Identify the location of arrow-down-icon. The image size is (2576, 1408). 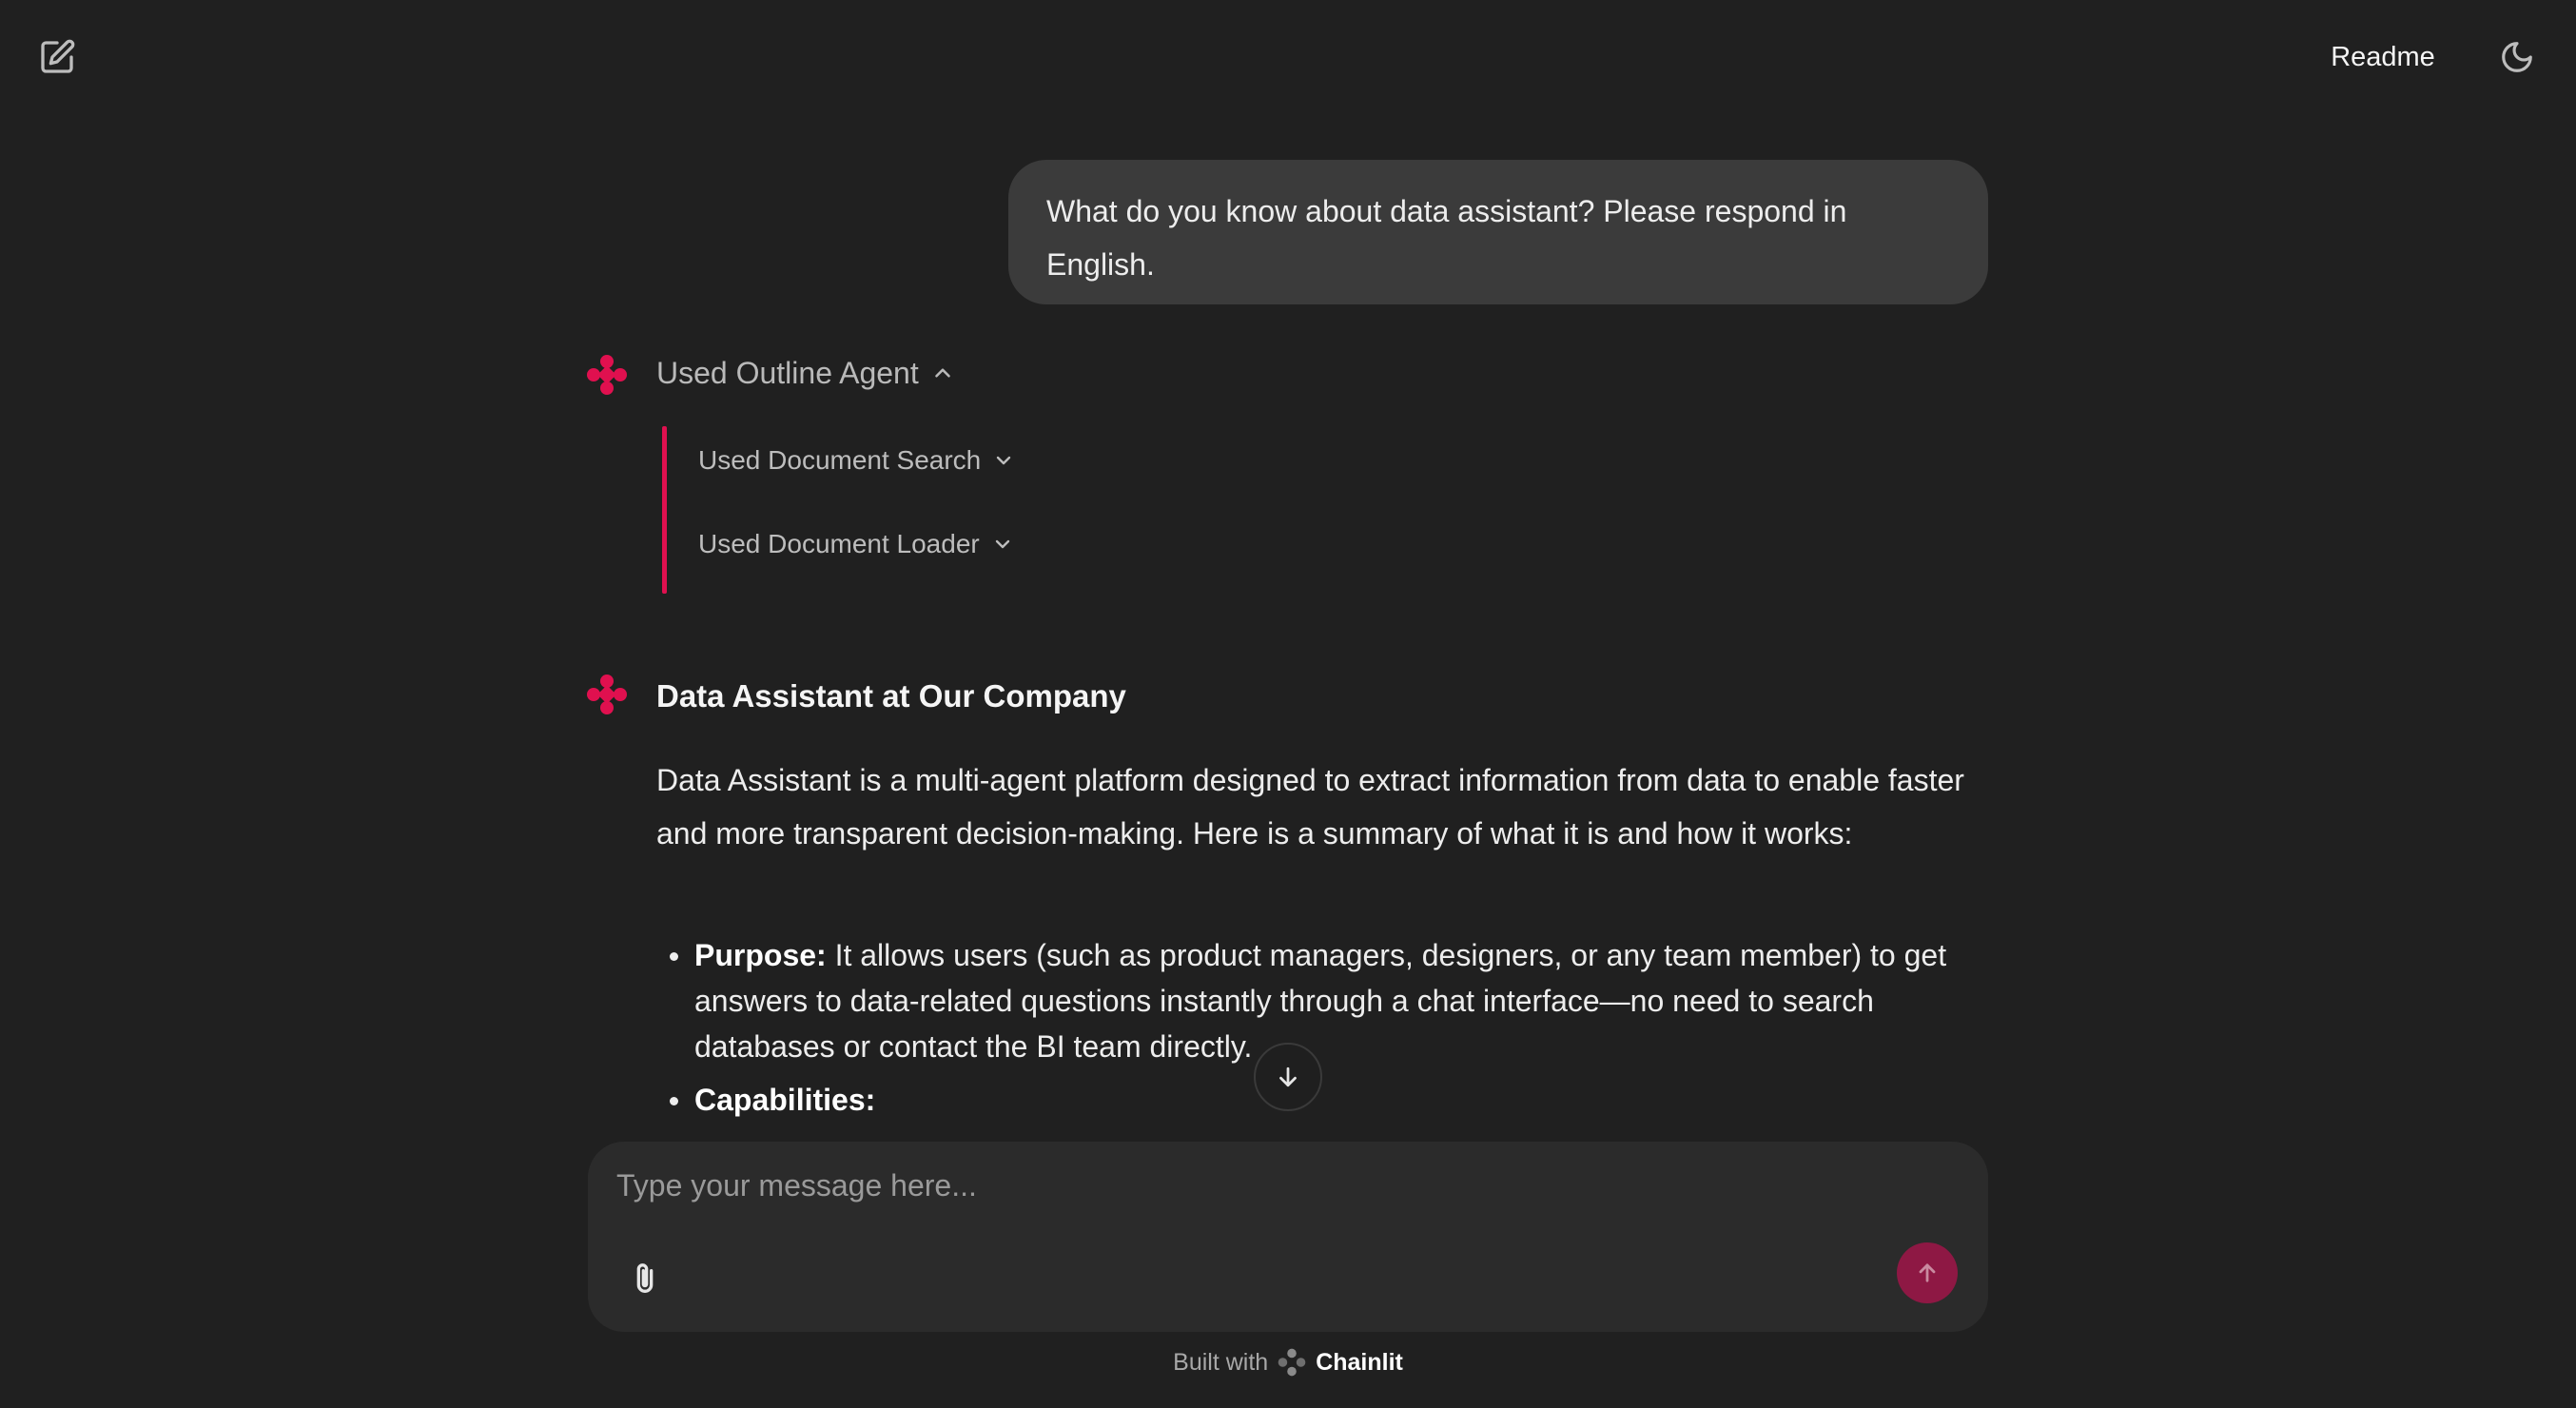
(1288, 1076).